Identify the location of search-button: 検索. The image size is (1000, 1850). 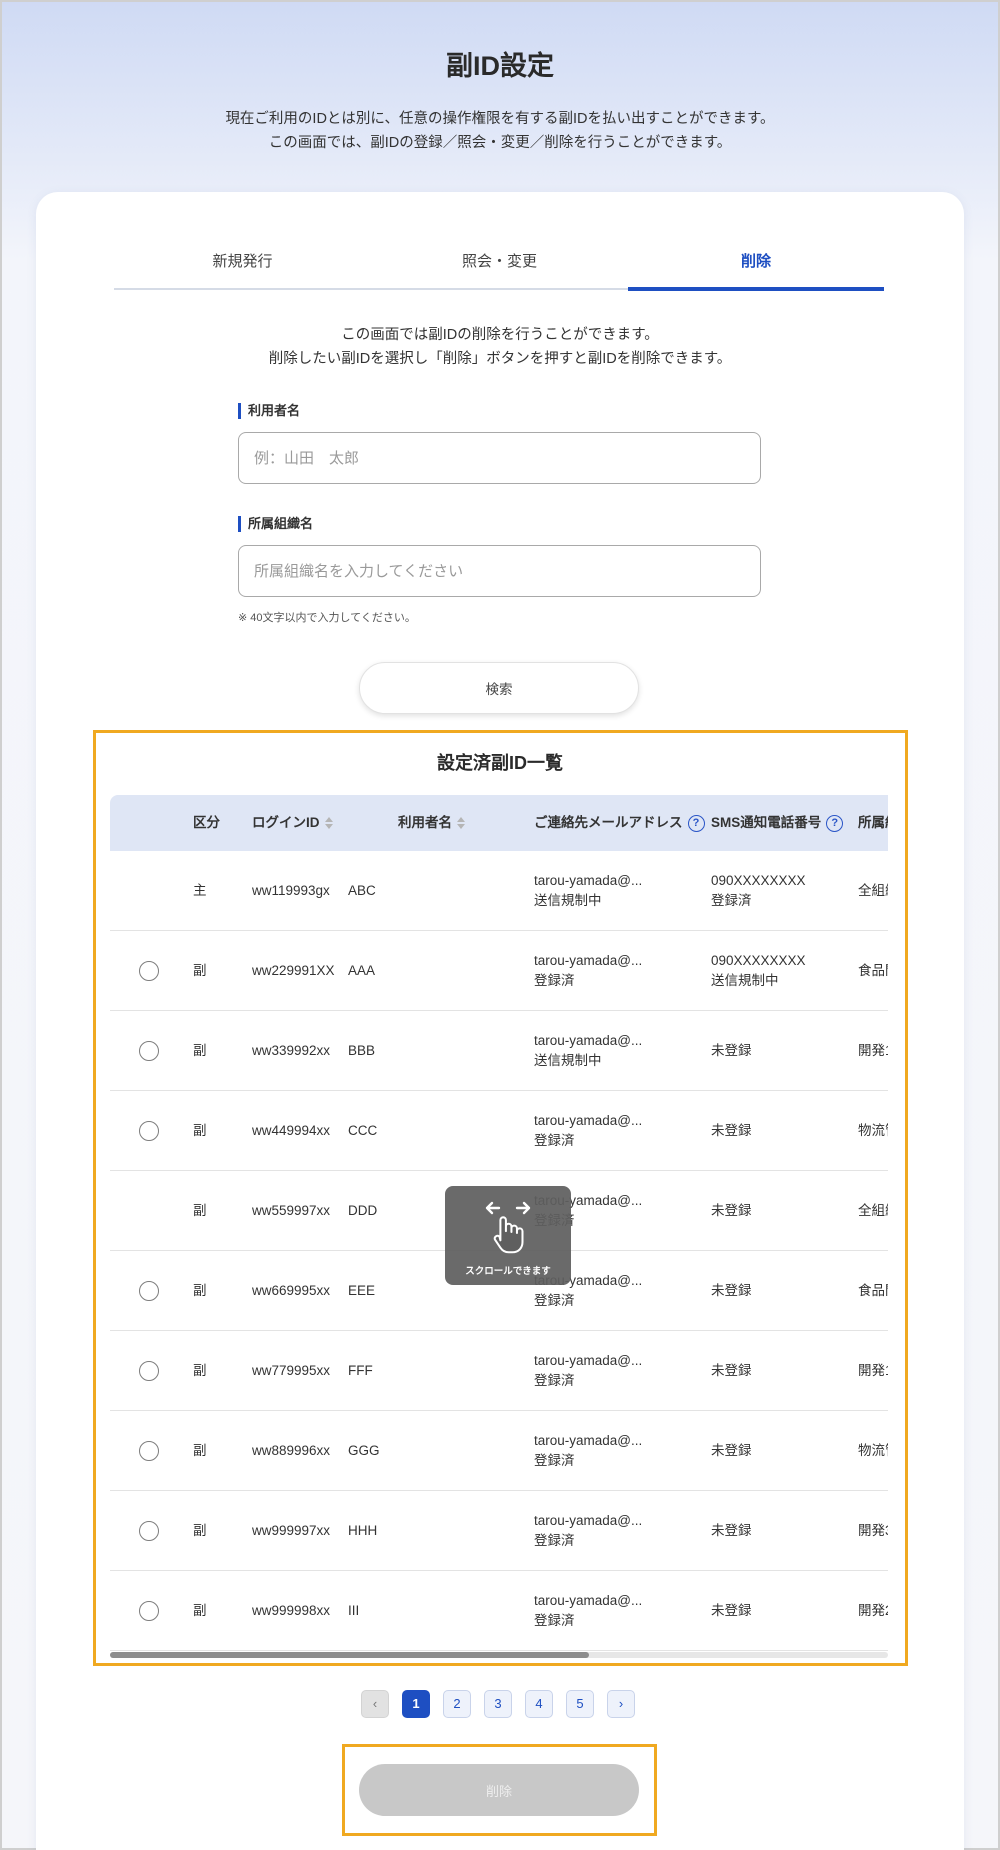
(499, 688).